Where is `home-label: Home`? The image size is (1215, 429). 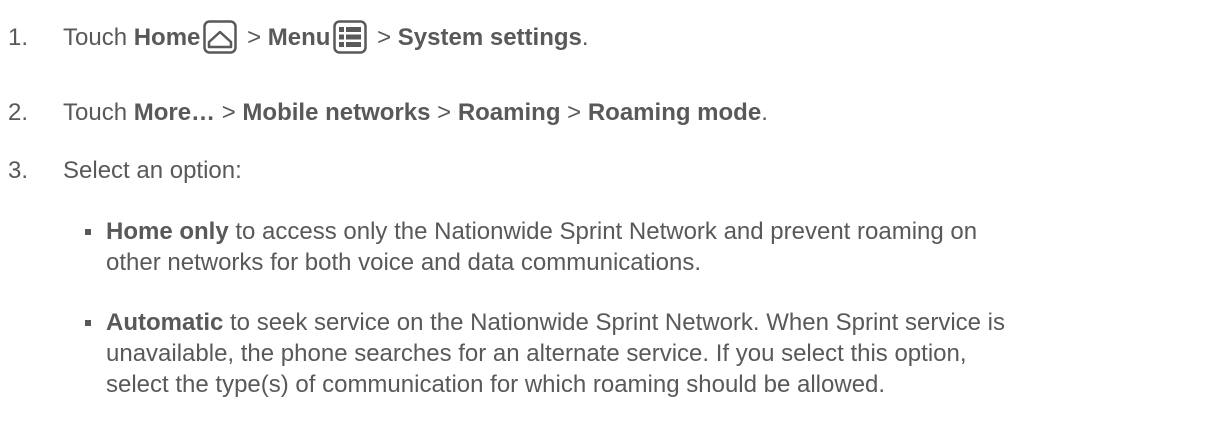
home-label: Home is located at coordinates (167, 37).